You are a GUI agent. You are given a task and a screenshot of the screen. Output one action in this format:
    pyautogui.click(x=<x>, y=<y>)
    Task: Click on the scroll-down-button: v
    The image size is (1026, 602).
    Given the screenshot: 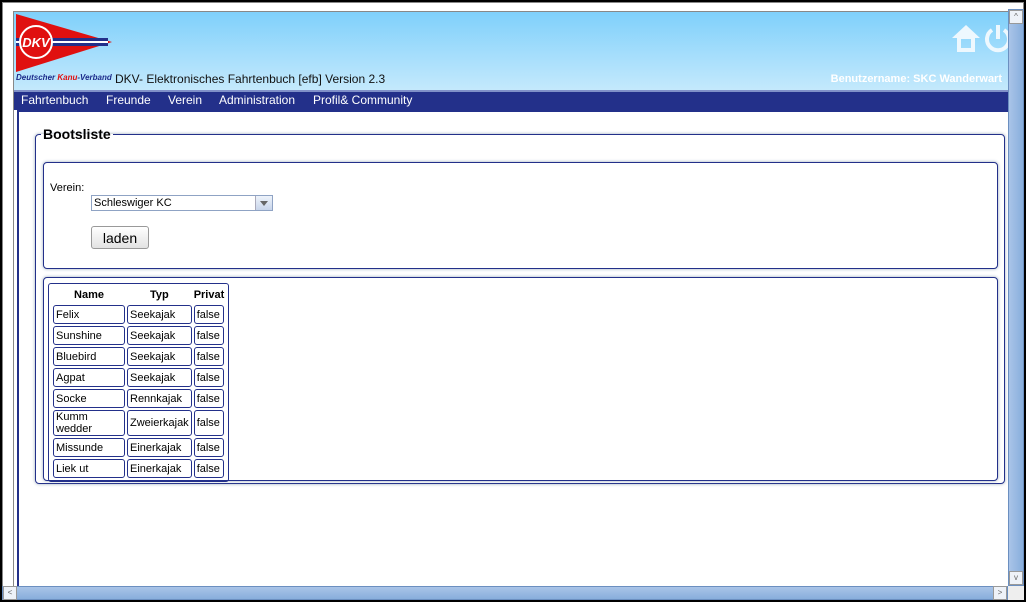 What is the action you would take?
    pyautogui.click(x=1016, y=578)
    